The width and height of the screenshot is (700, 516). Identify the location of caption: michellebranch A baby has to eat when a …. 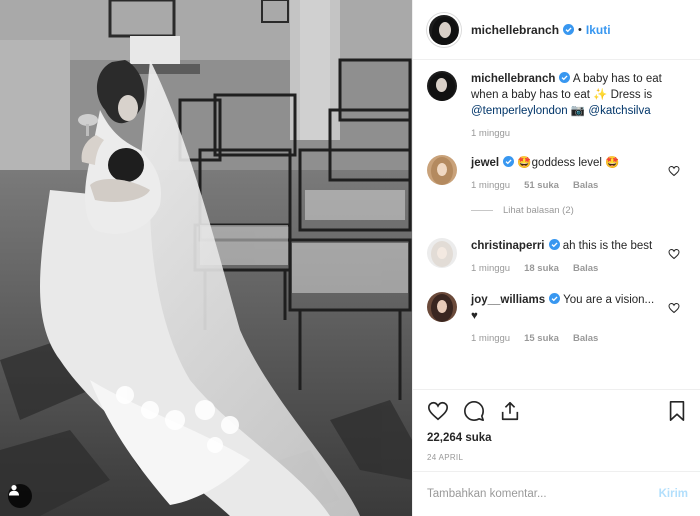
(556, 105).